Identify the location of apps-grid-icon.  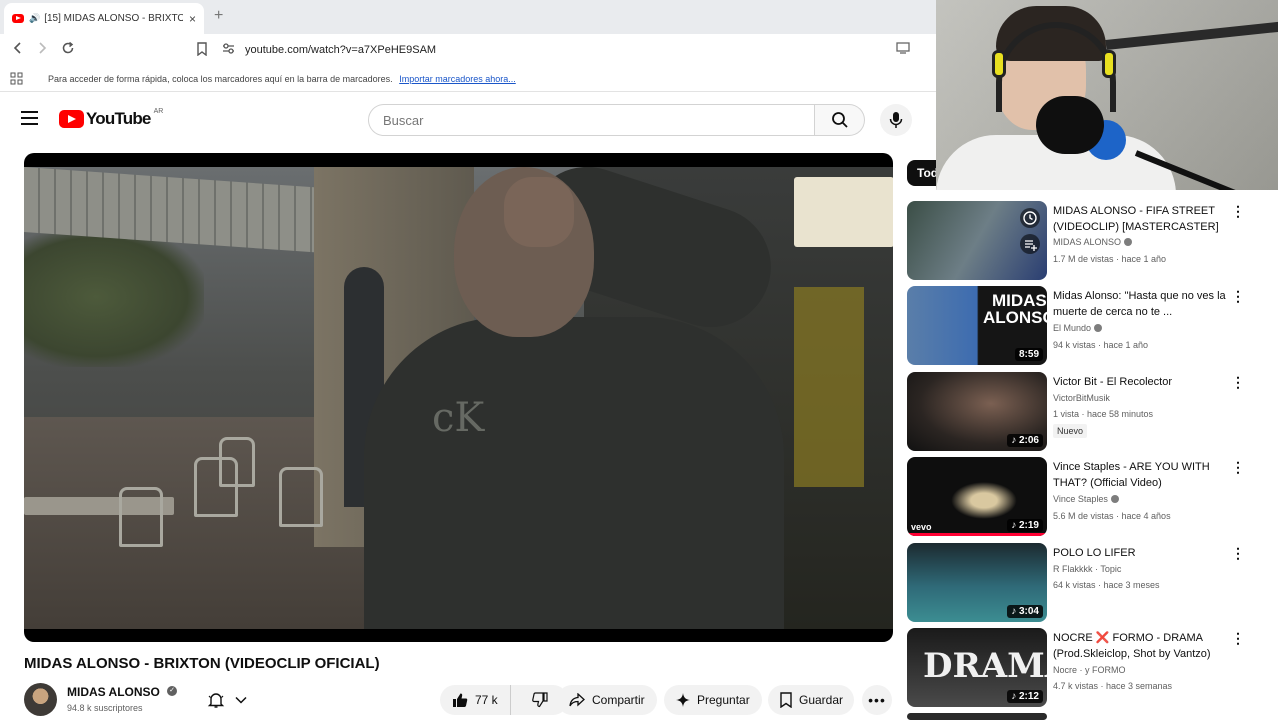
(16, 80).